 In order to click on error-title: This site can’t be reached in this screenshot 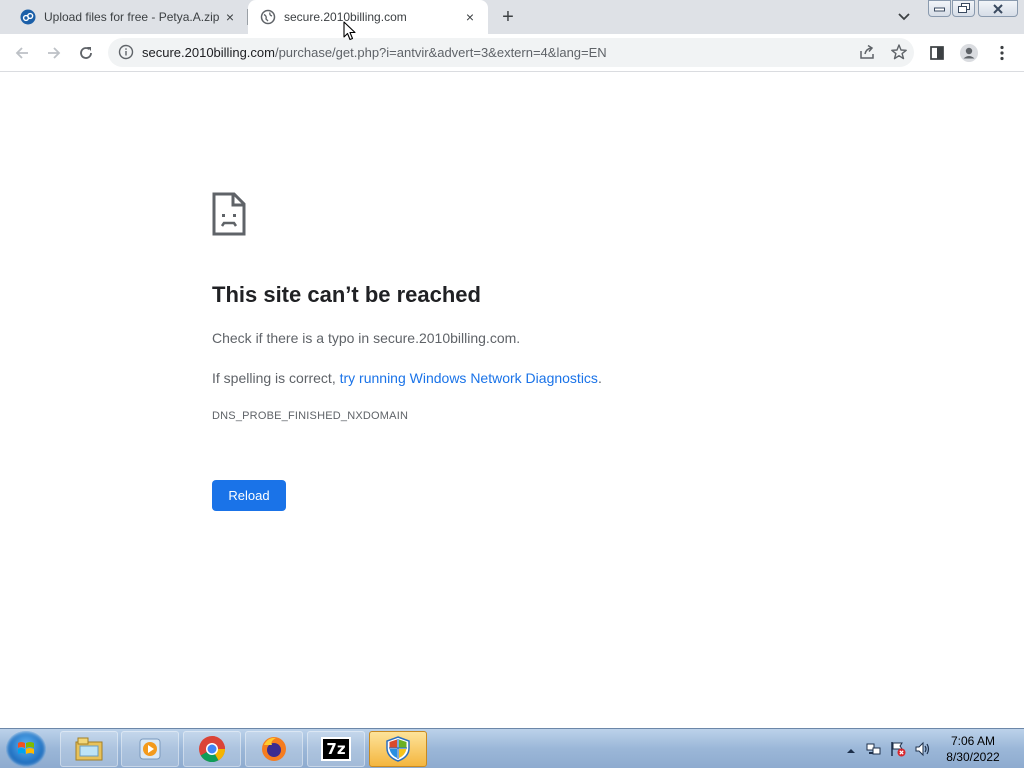, I will do `click(346, 294)`.